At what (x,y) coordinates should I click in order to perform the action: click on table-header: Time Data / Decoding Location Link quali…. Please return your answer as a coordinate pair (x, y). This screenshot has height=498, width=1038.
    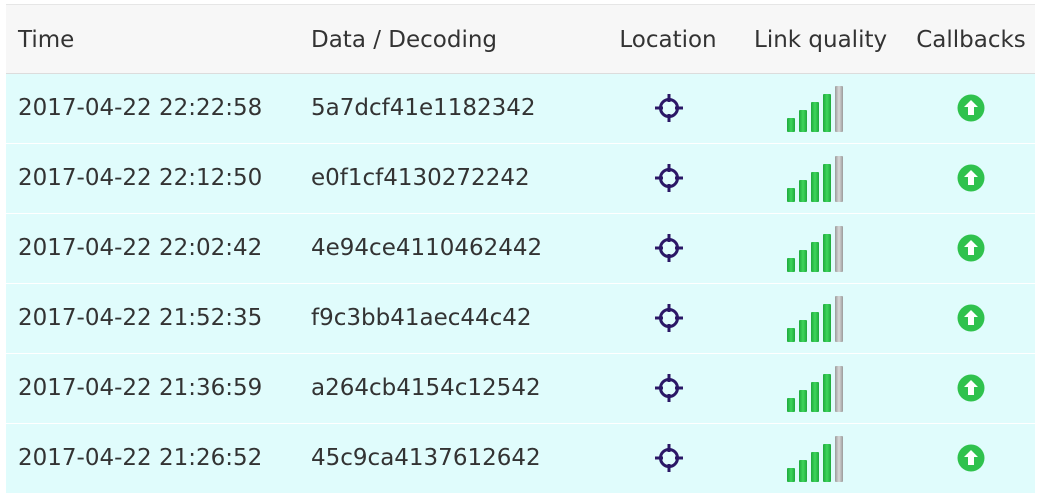
    Looking at the image, I should click on (520, 39).